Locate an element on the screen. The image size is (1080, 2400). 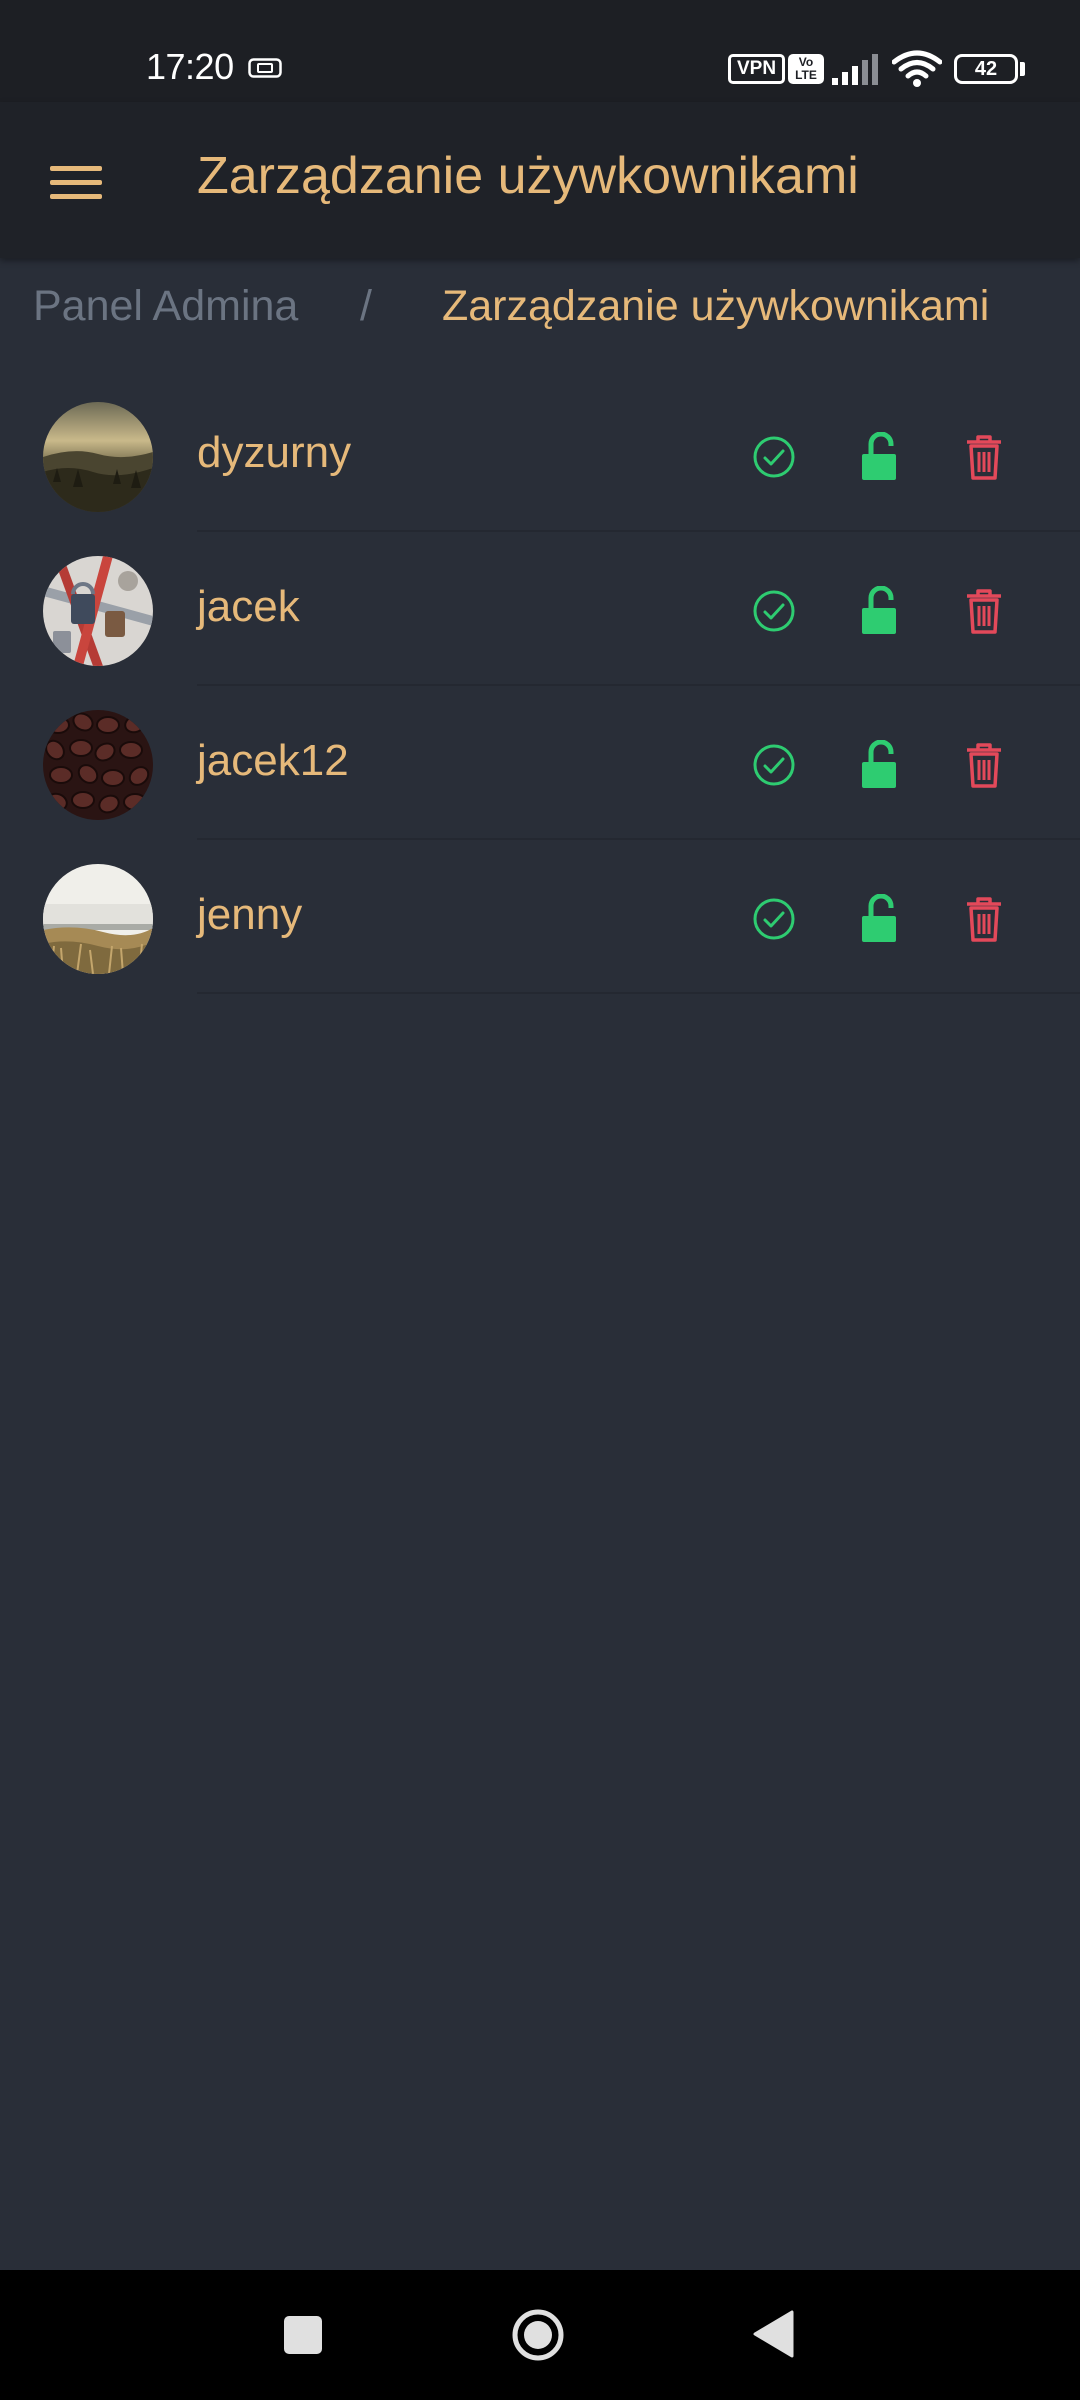
battery-icon: 42 is located at coordinates (986, 69).